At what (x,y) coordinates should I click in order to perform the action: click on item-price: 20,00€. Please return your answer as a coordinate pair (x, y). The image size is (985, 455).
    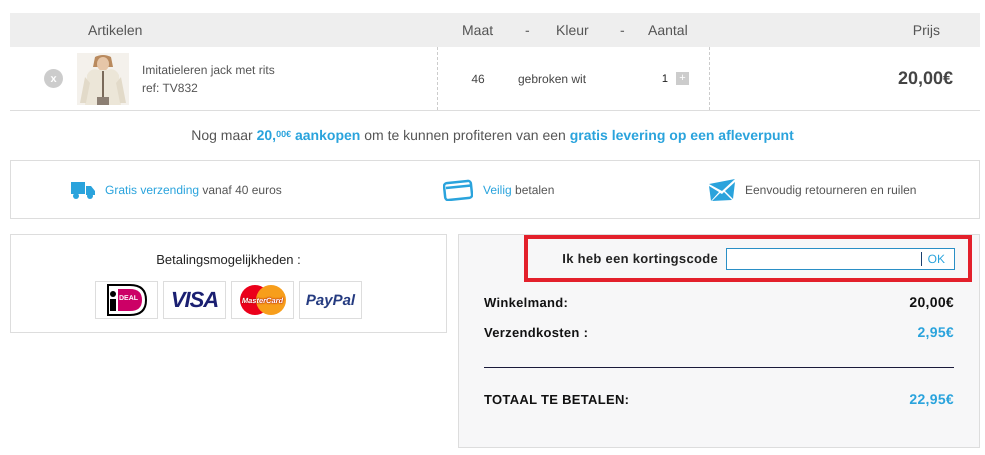
    Looking at the image, I should click on (925, 78).